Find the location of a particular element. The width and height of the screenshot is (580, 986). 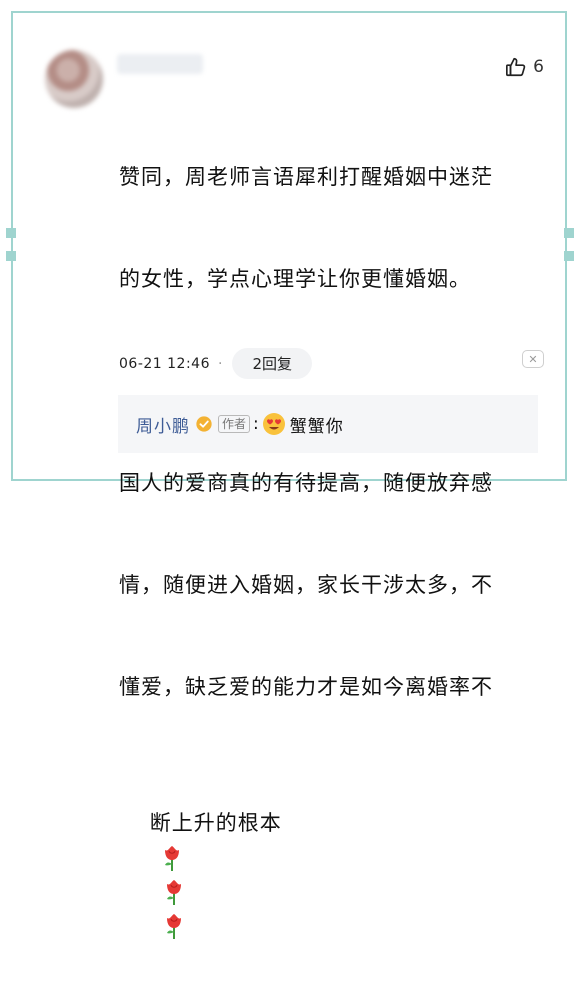

frame-handle-left-bottom is located at coordinates (11, 256).